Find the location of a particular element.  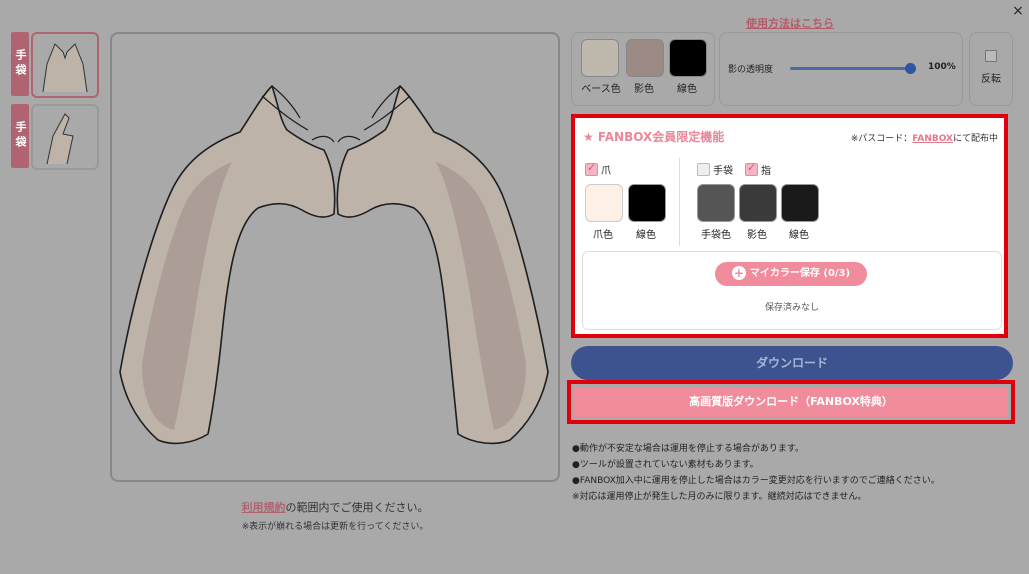

shadow-opacity-value: 100% is located at coordinates (942, 67).